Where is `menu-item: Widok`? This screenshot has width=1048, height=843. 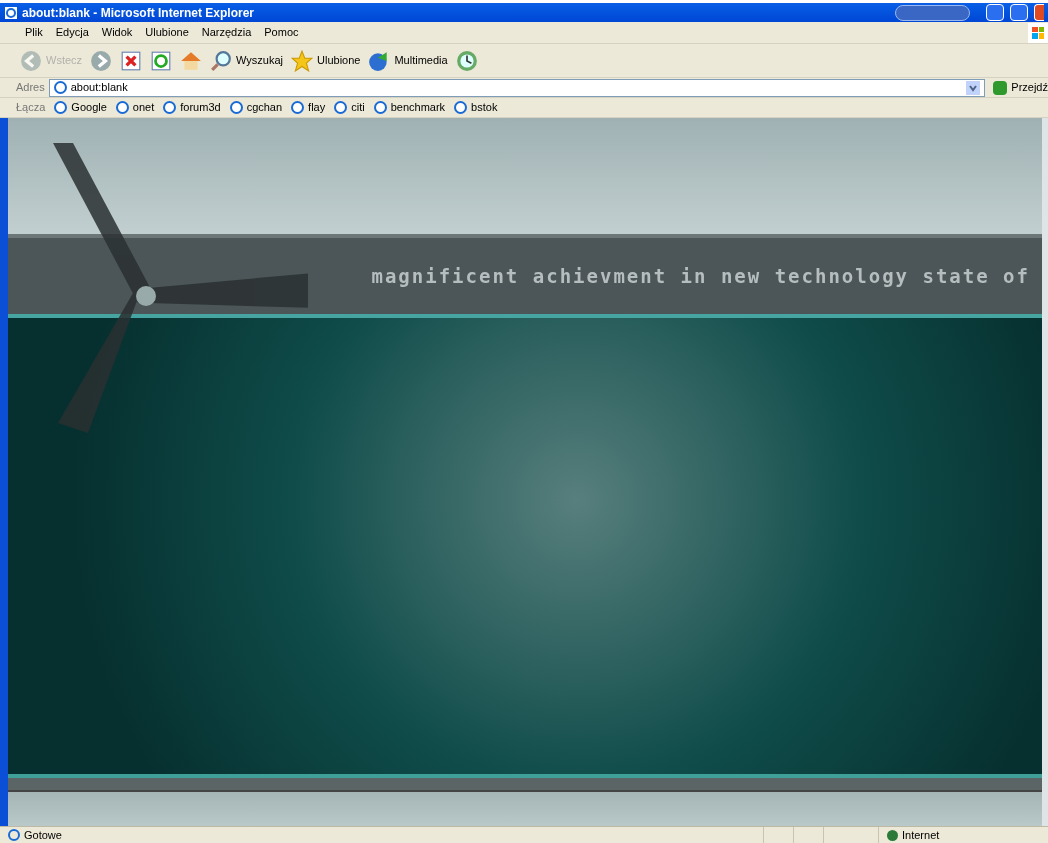
menu-item: Widok is located at coordinates (117, 32).